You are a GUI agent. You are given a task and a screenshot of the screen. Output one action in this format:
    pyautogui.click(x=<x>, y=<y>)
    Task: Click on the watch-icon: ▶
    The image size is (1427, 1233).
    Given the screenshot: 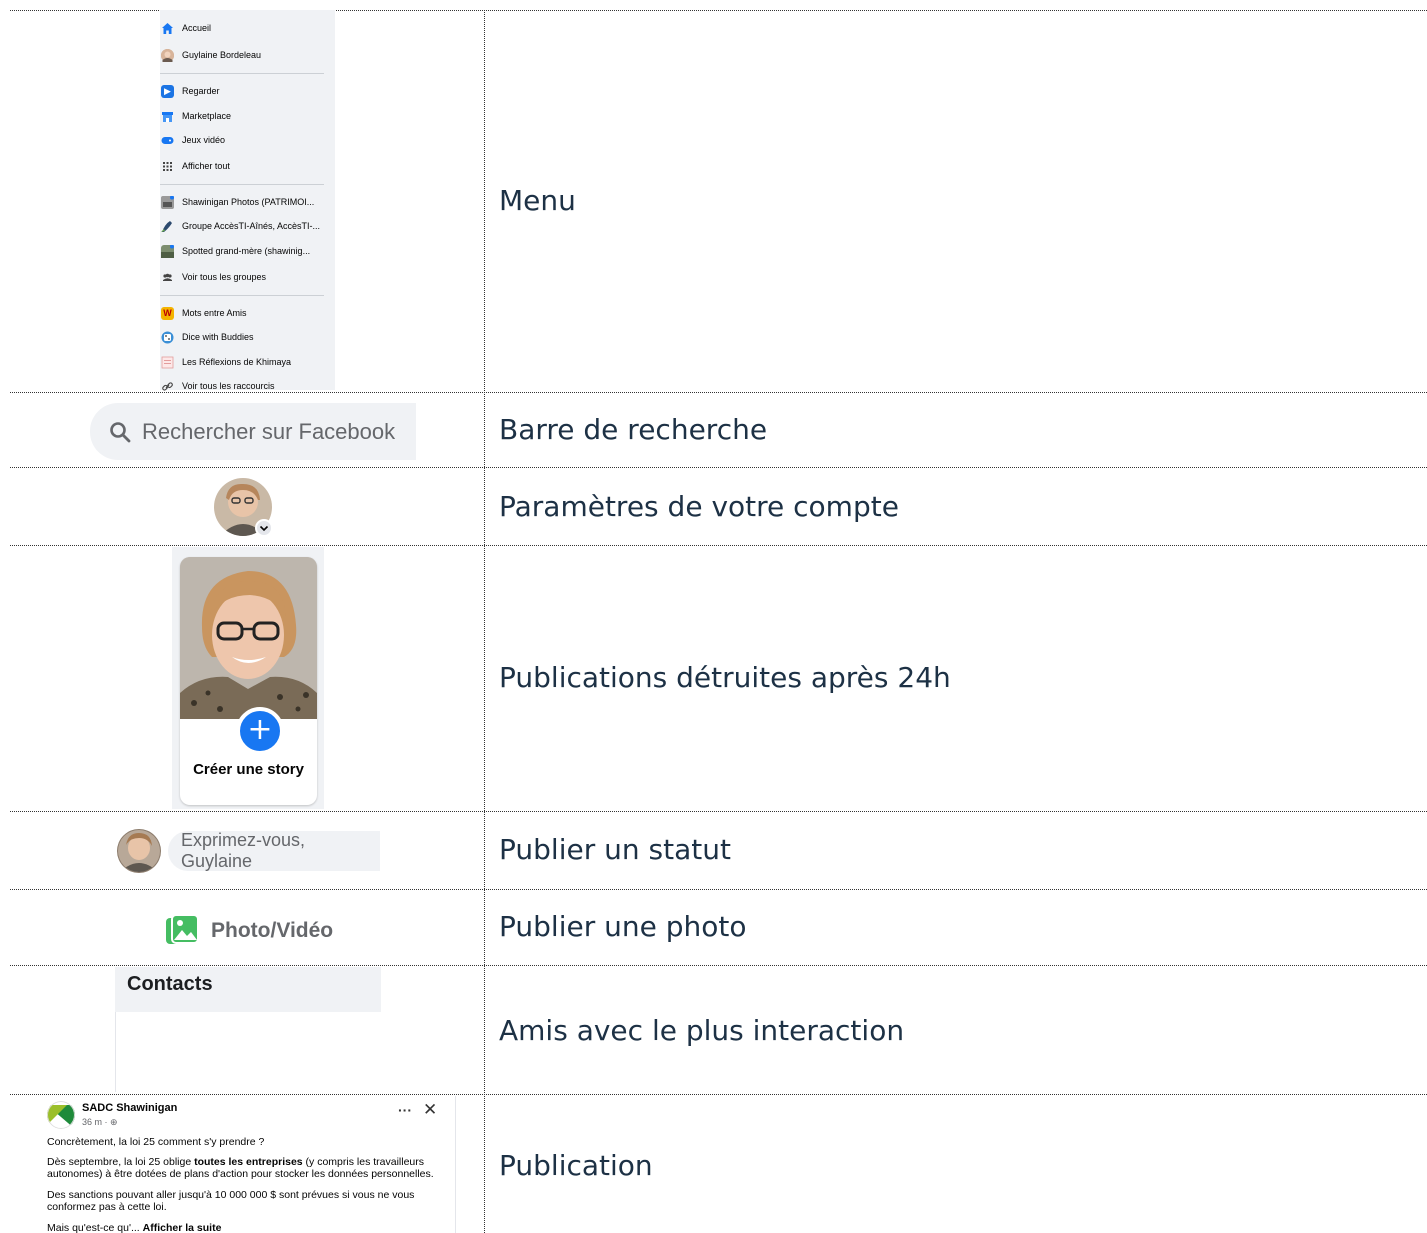 What is the action you would take?
    pyautogui.click(x=167, y=91)
    